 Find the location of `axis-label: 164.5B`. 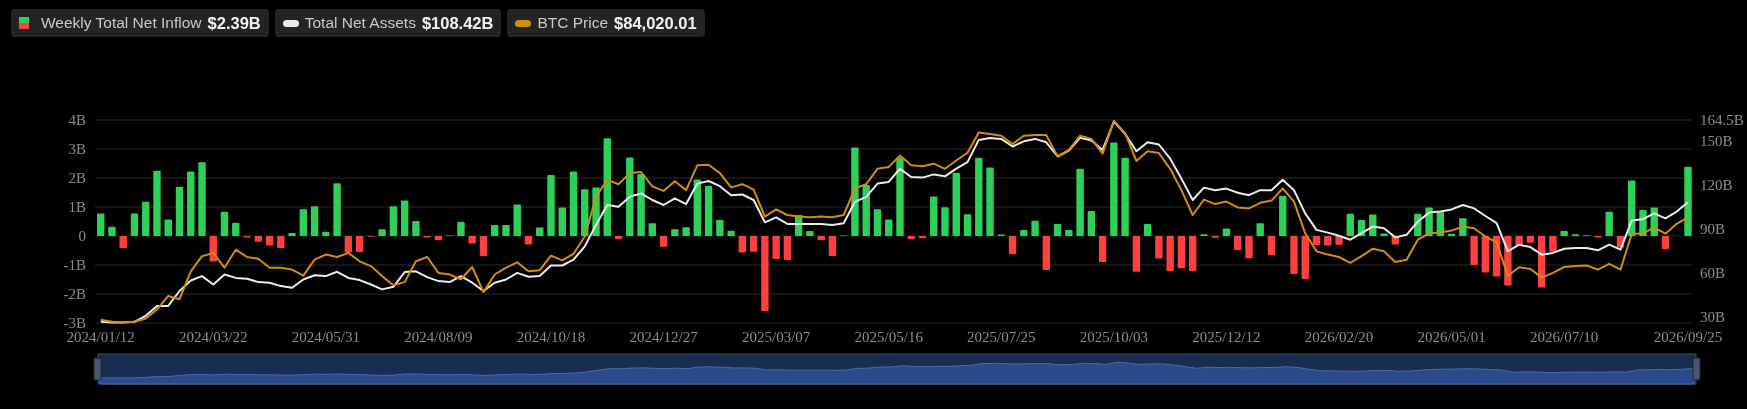

axis-label: 164.5B is located at coordinates (1722, 120).